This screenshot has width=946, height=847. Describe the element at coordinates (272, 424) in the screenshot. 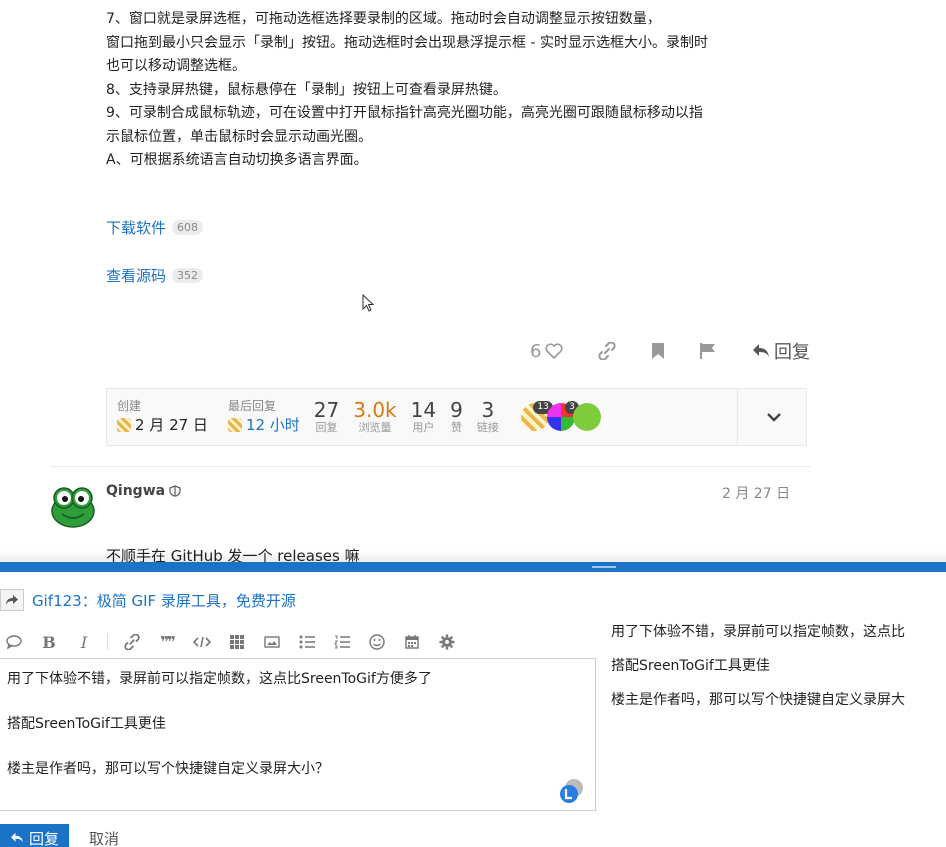

I see `last-reply-time: 12 小时` at that location.